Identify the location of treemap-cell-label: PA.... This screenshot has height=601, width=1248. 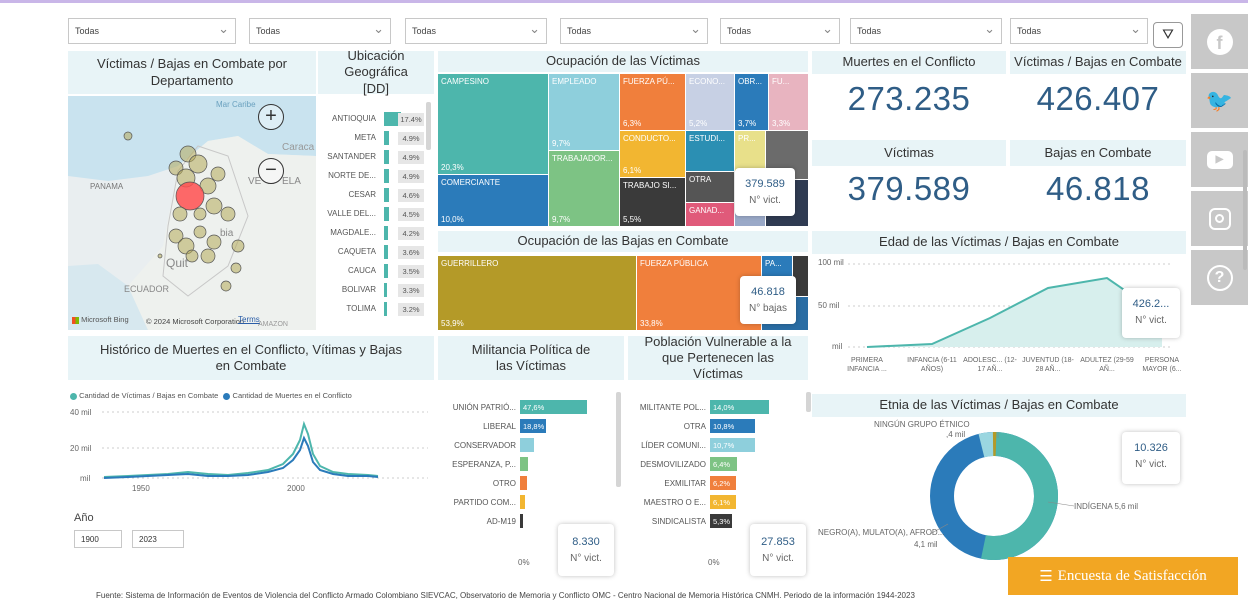
(773, 263).